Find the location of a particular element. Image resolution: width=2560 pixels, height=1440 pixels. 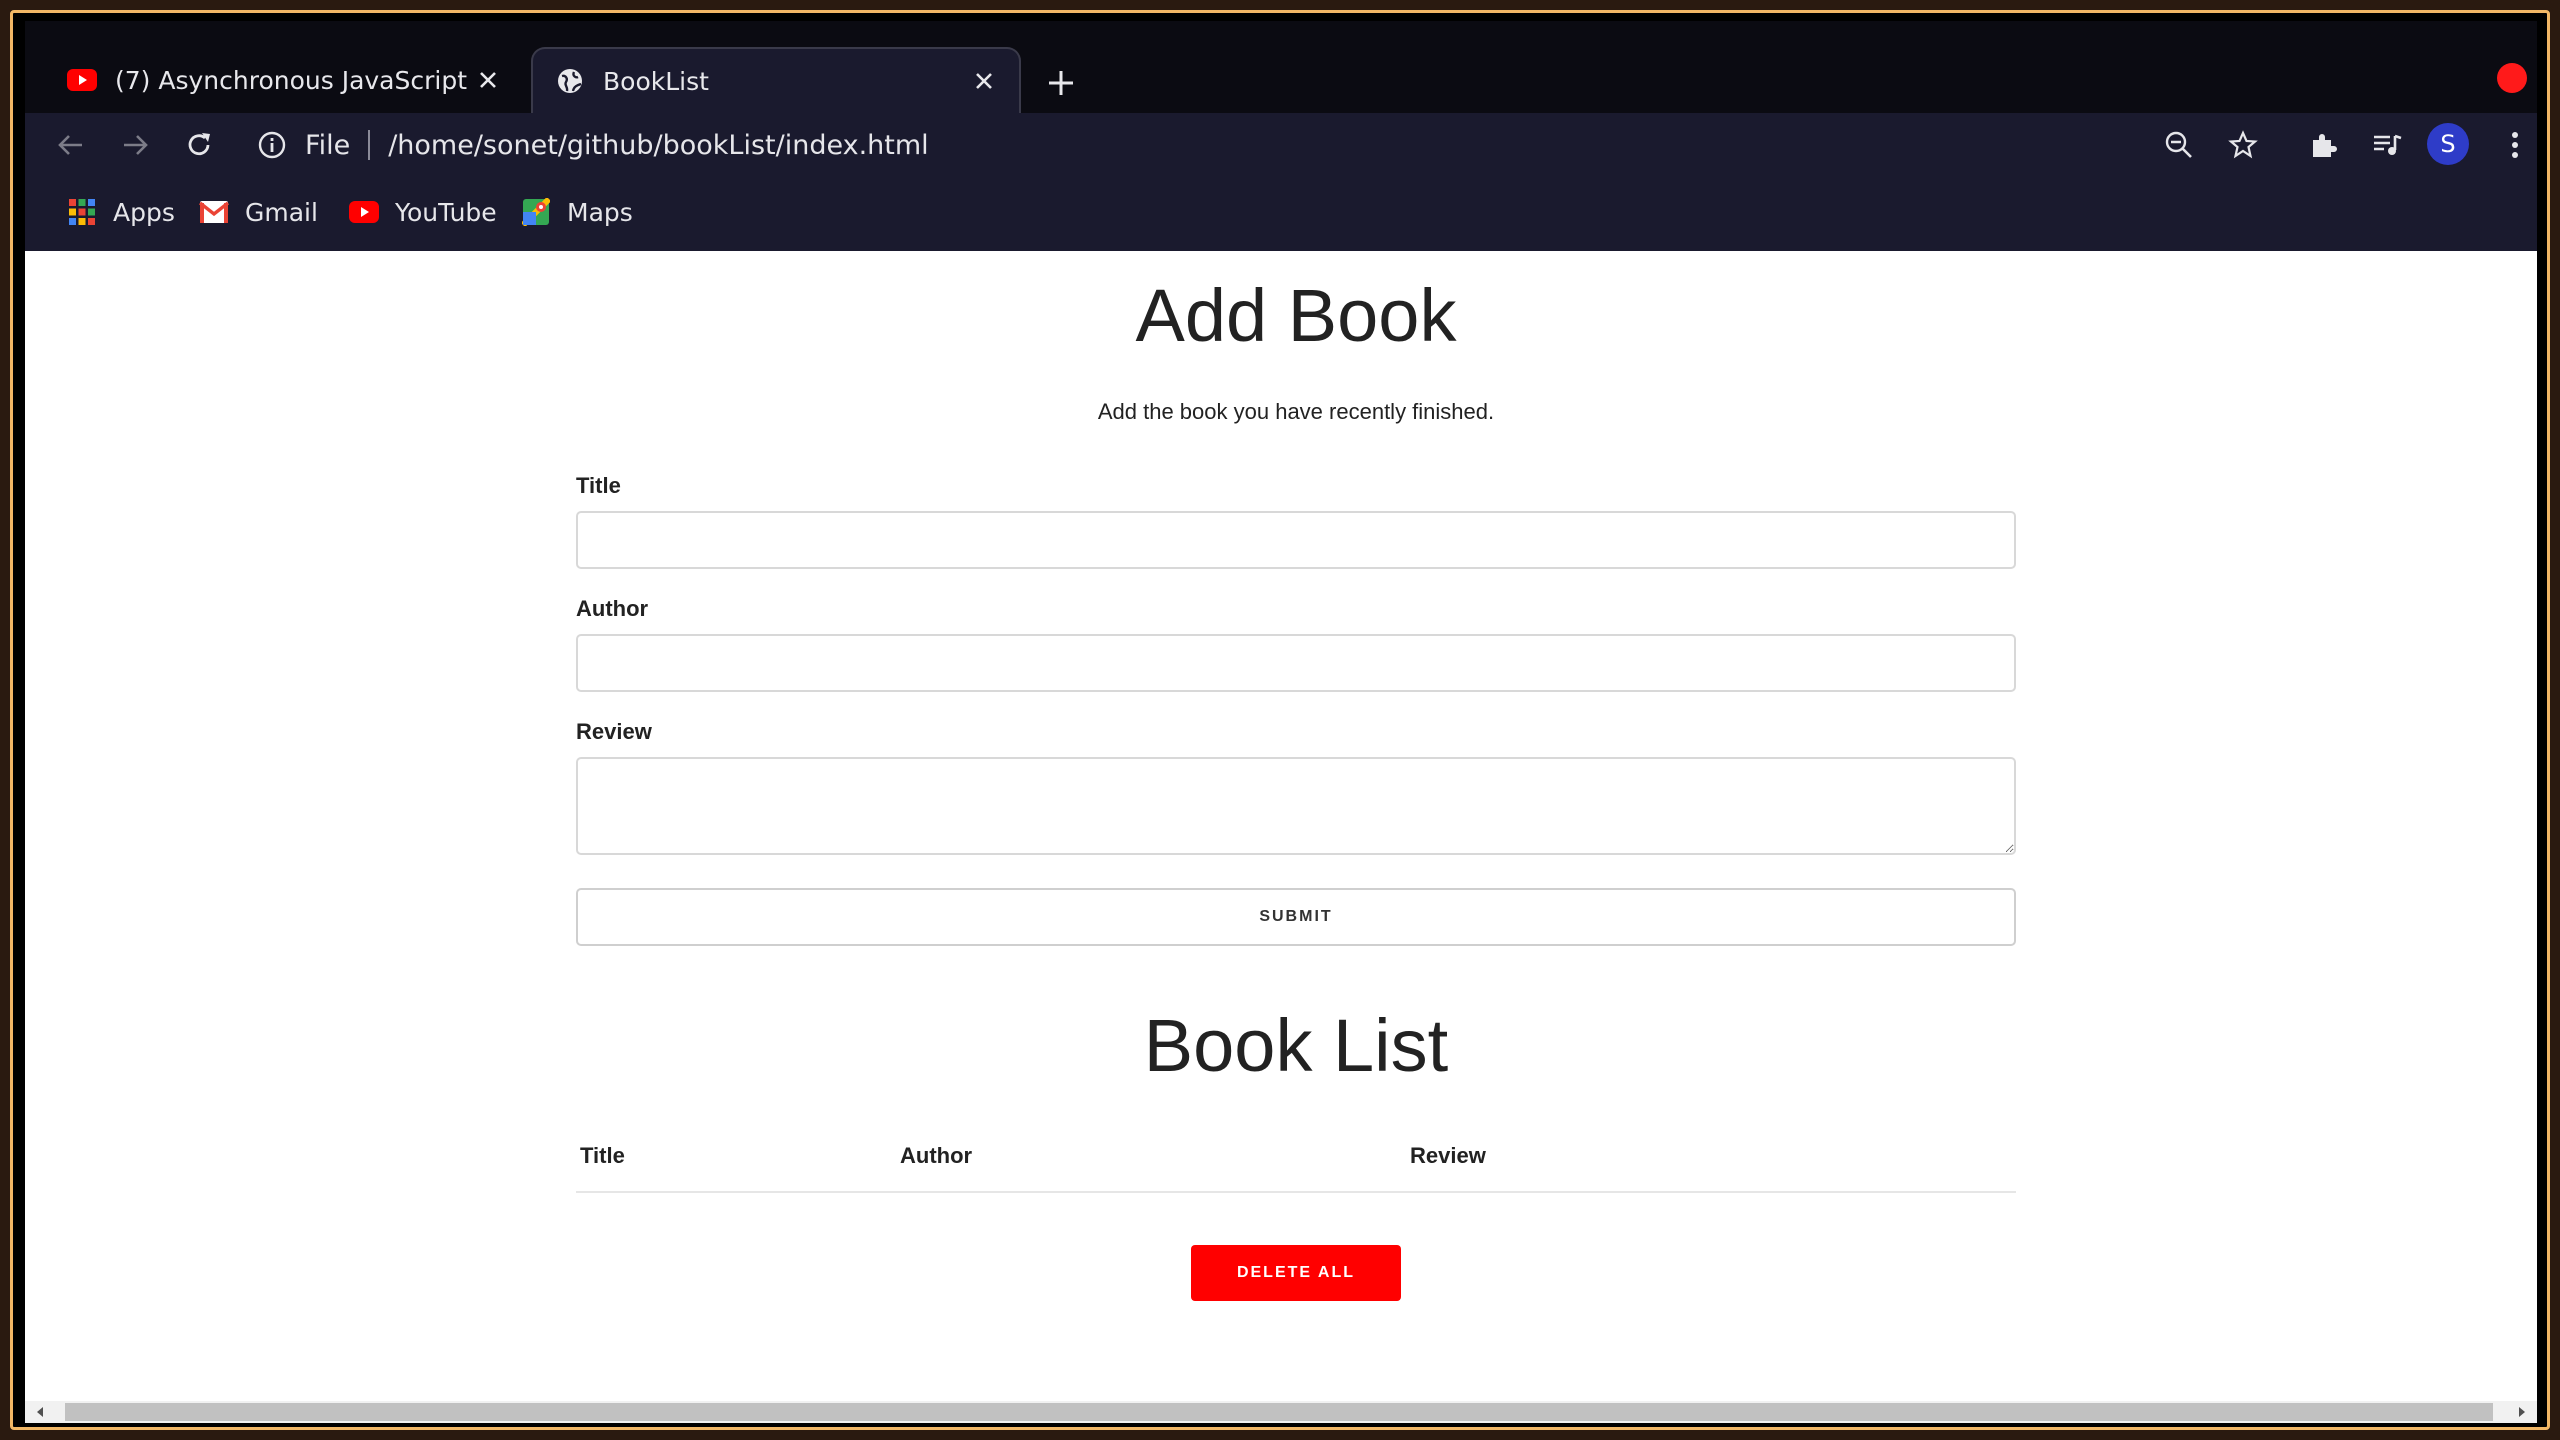

zoom-icon is located at coordinates (2179, 145).